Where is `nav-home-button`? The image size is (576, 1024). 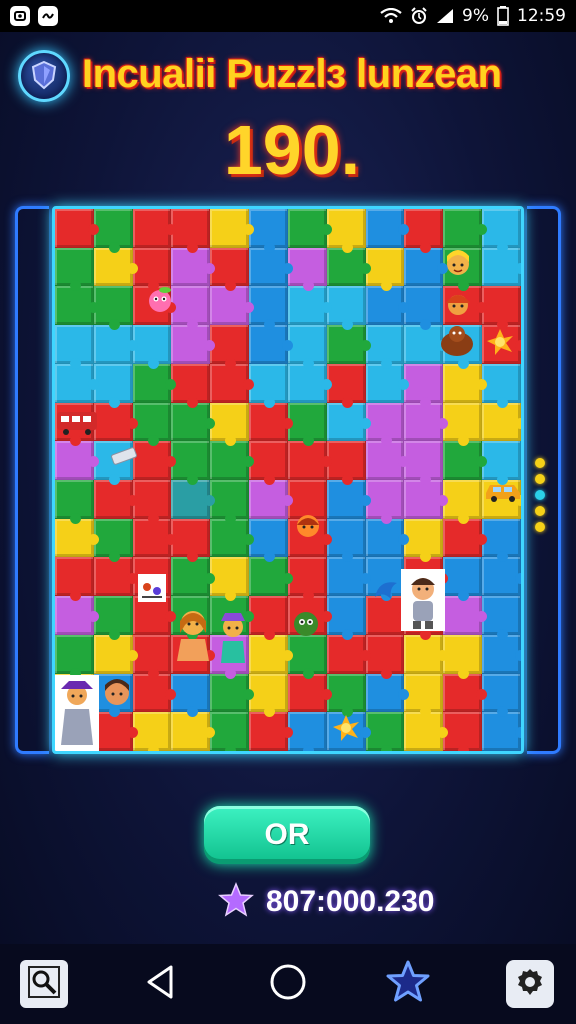
nav-home-button is located at coordinates (288, 984).